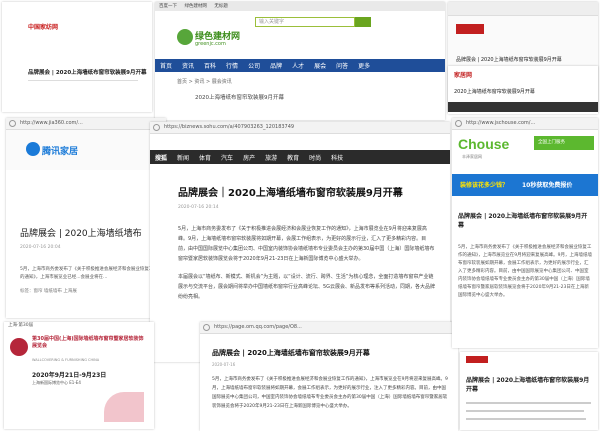 The height and width of the screenshot is (431, 600). Describe the element at coordinates (81, 234) in the screenshot. I see `article-title: 品牌展会 | 2020上海墙纸墙布` at that location.